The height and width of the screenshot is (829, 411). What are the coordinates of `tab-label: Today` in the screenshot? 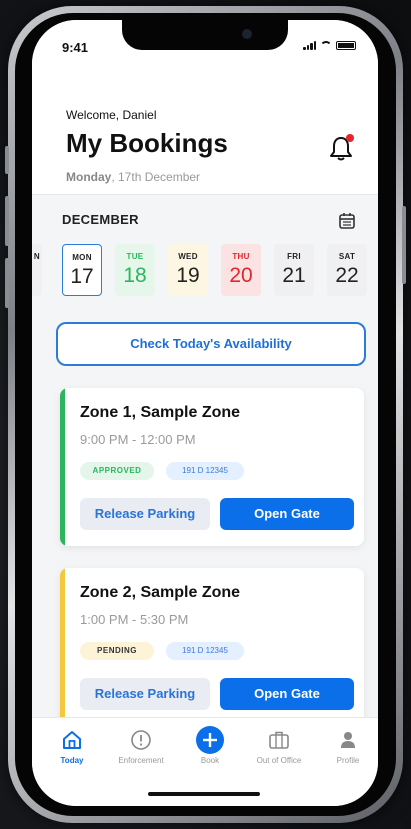 It's located at (72, 760).